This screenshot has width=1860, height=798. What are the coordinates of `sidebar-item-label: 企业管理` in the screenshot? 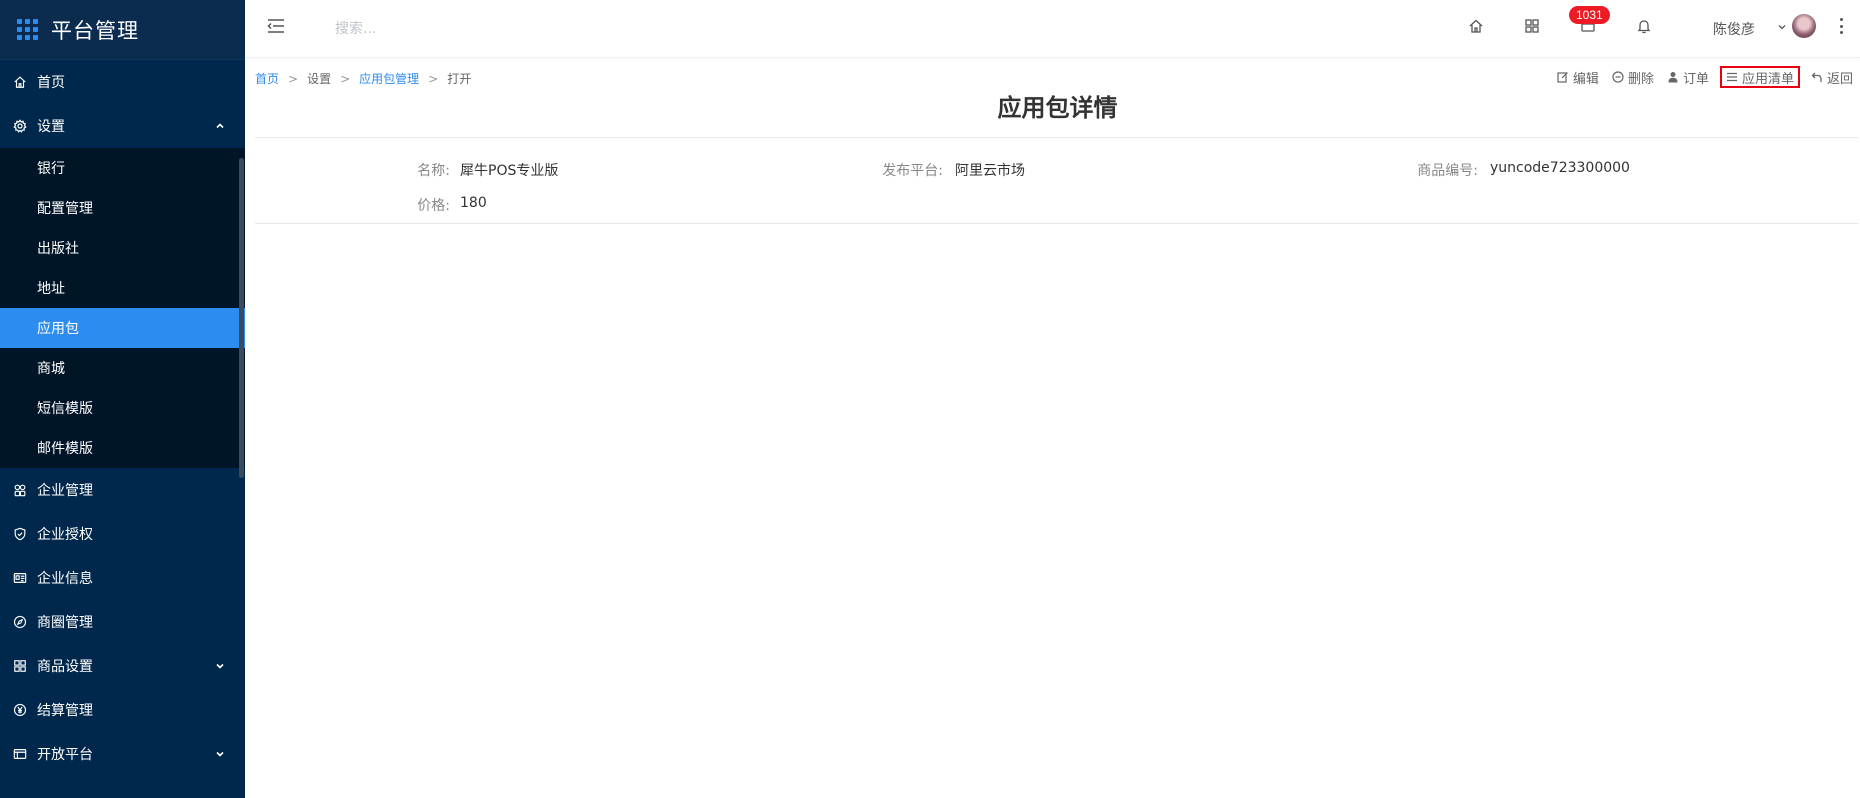 It's located at (65, 491).